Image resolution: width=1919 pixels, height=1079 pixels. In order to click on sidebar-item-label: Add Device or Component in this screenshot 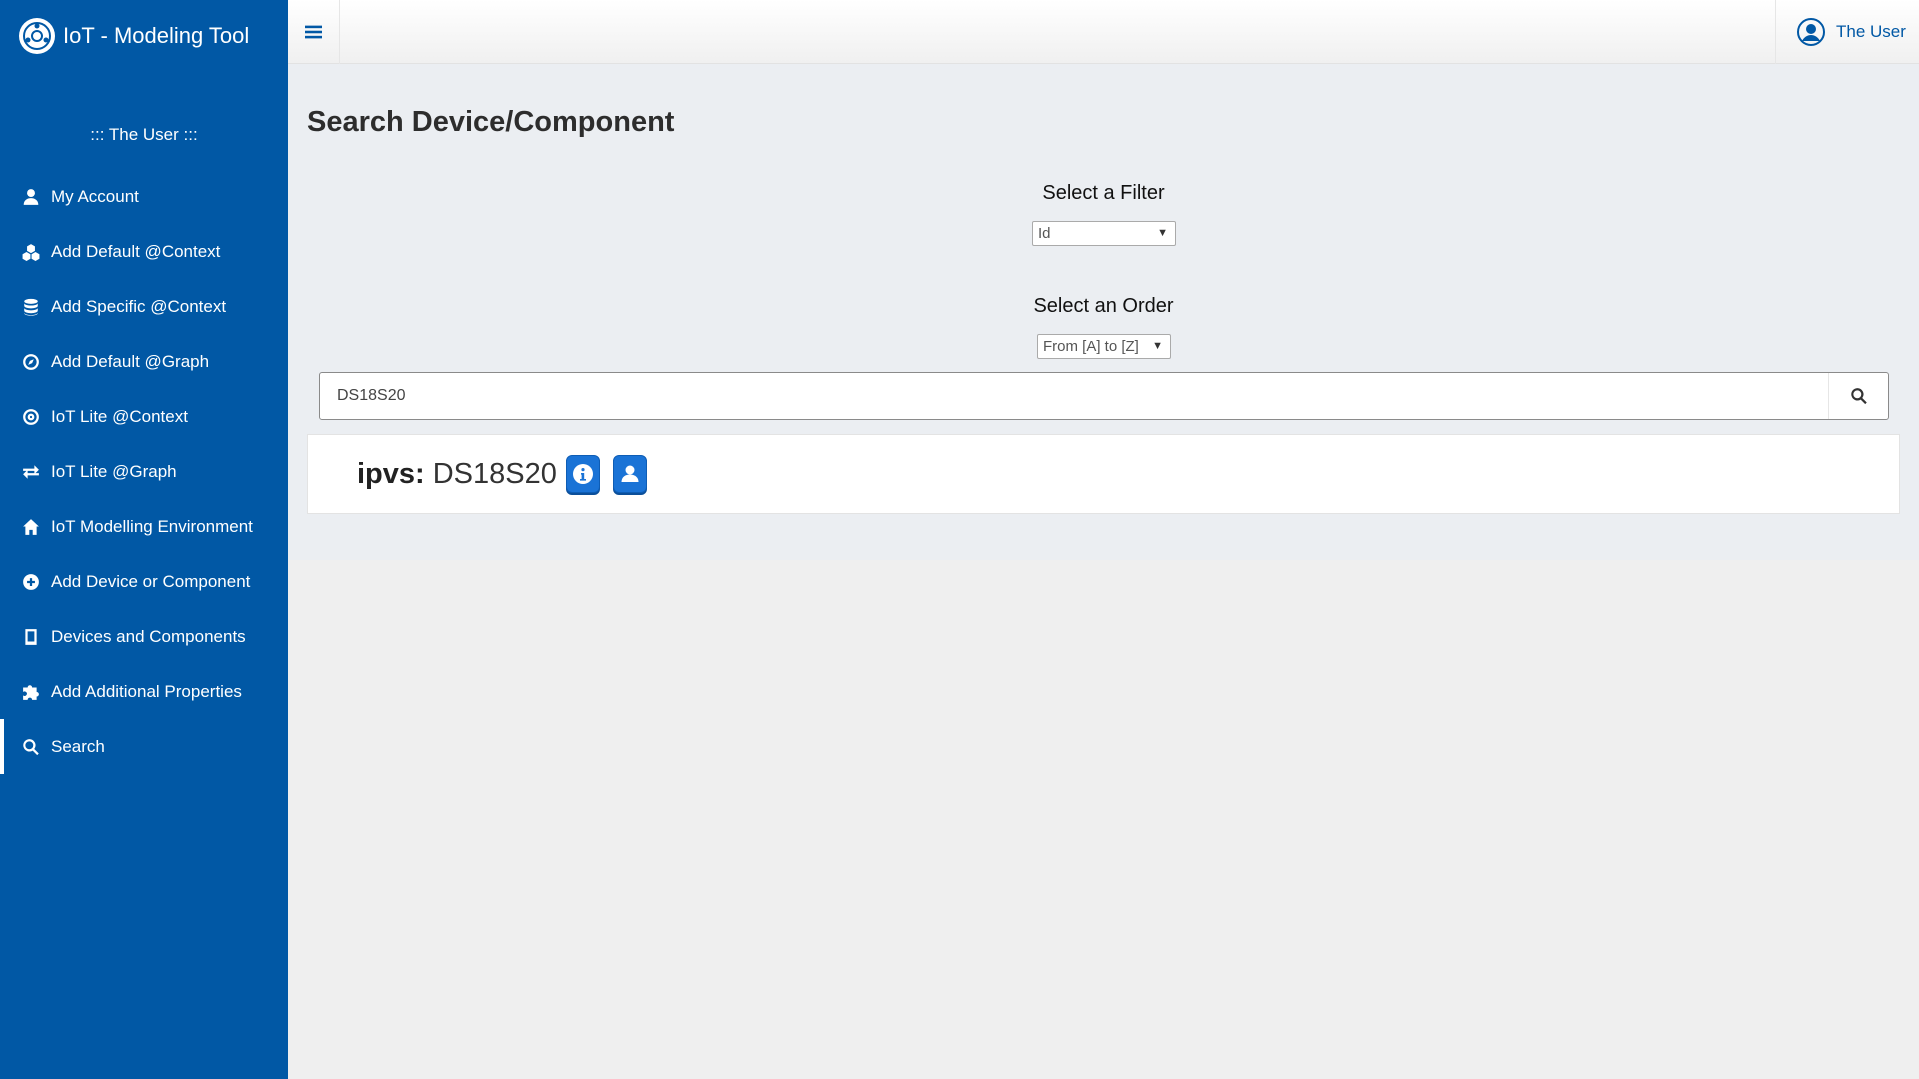, I will do `click(151, 581)`.